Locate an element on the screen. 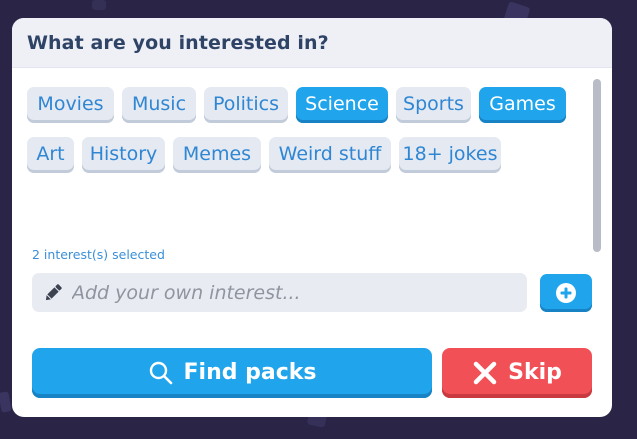 This screenshot has height=439, width=637. close-icon is located at coordinates (485, 373).